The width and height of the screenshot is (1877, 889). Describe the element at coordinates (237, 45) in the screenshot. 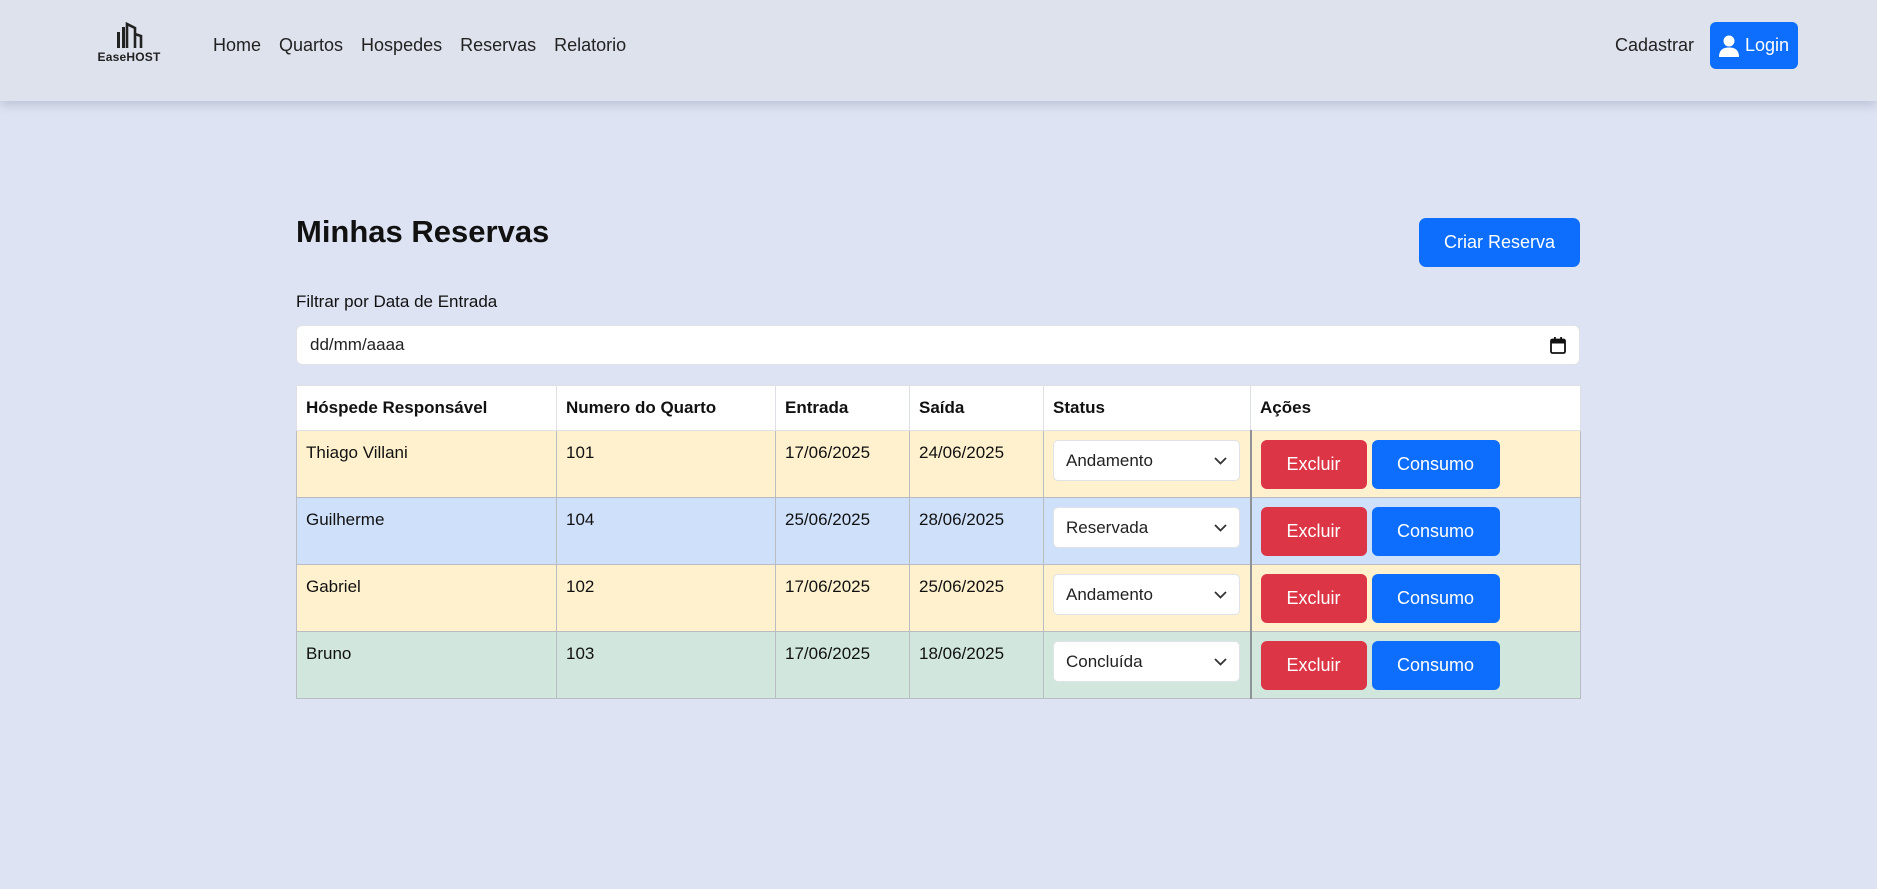

I see `nav-home: Home` at that location.